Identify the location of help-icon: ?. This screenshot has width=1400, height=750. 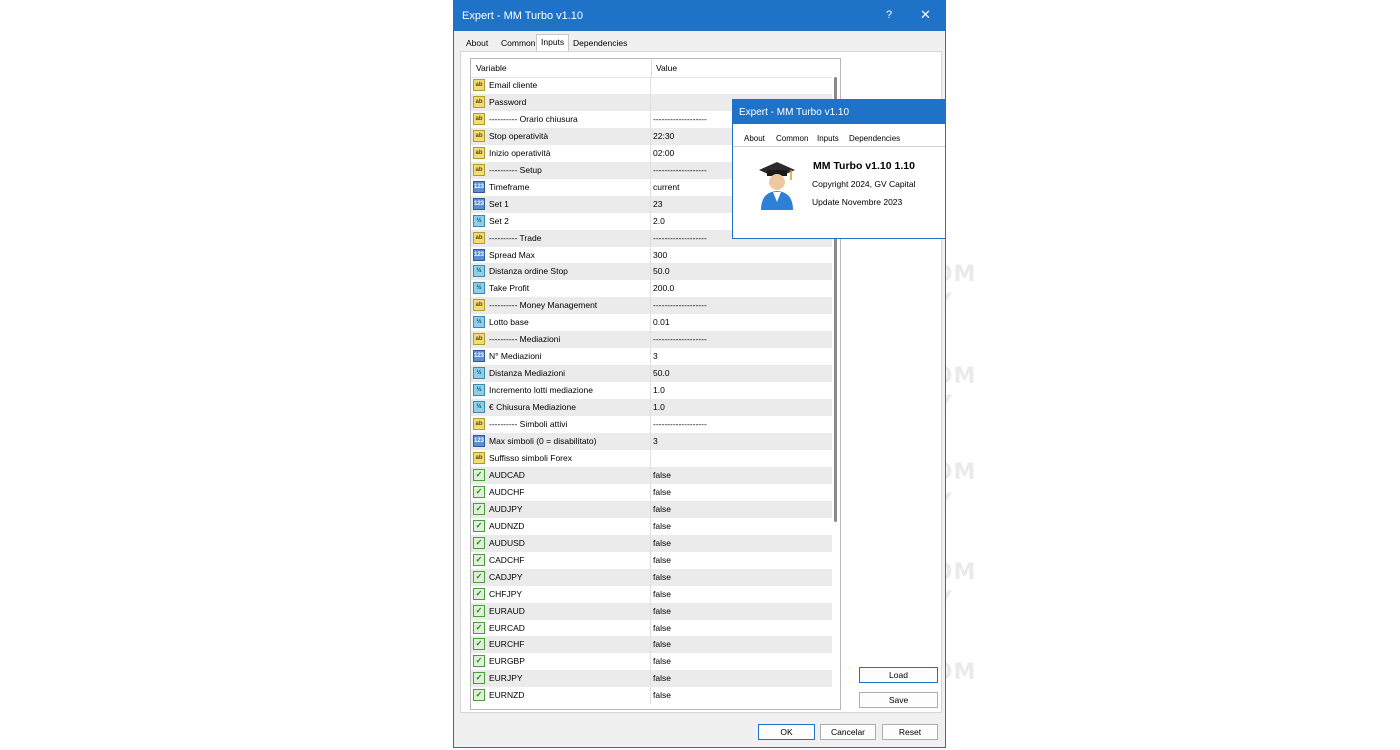
(889, 15).